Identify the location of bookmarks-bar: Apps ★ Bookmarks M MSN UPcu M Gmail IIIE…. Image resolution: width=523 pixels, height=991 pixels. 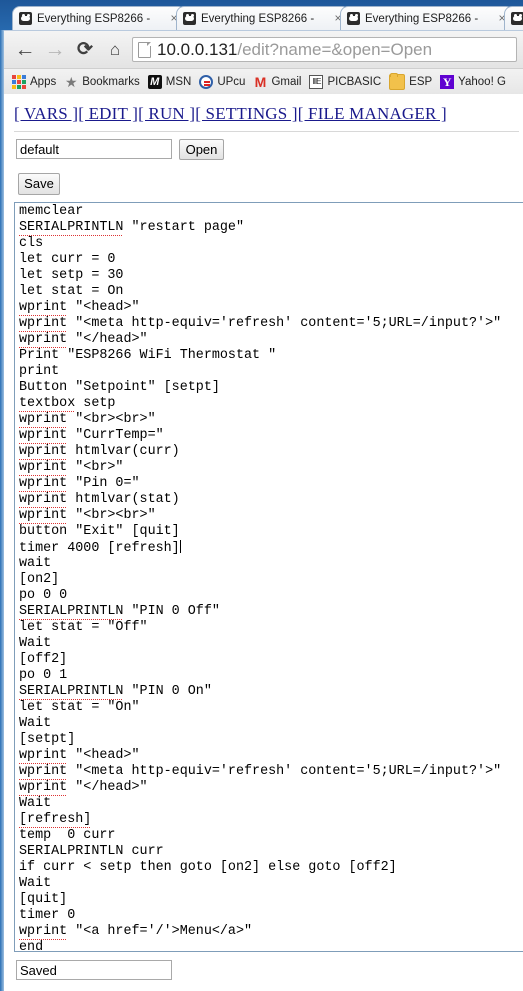
(263, 81).